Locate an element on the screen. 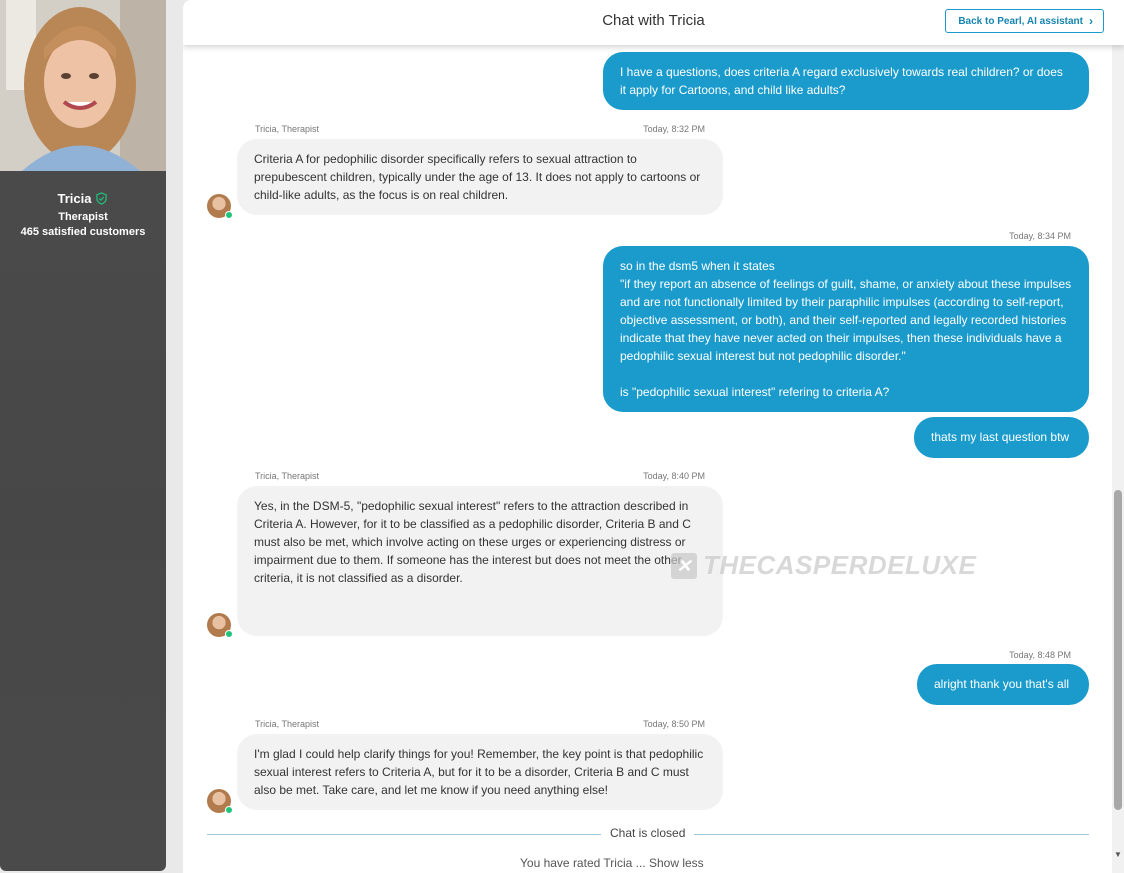  divider-left is located at coordinates (404, 834).